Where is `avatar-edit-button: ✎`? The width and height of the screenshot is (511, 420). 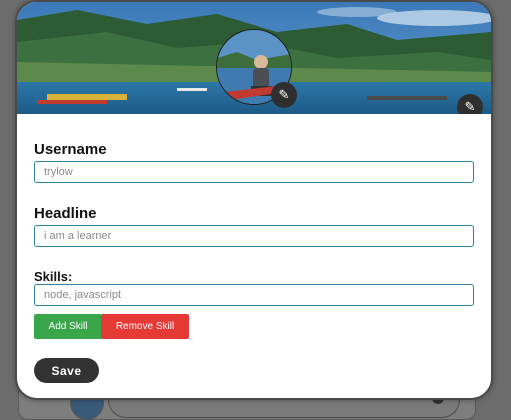
avatar-edit-button: ✎ is located at coordinates (284, 95).